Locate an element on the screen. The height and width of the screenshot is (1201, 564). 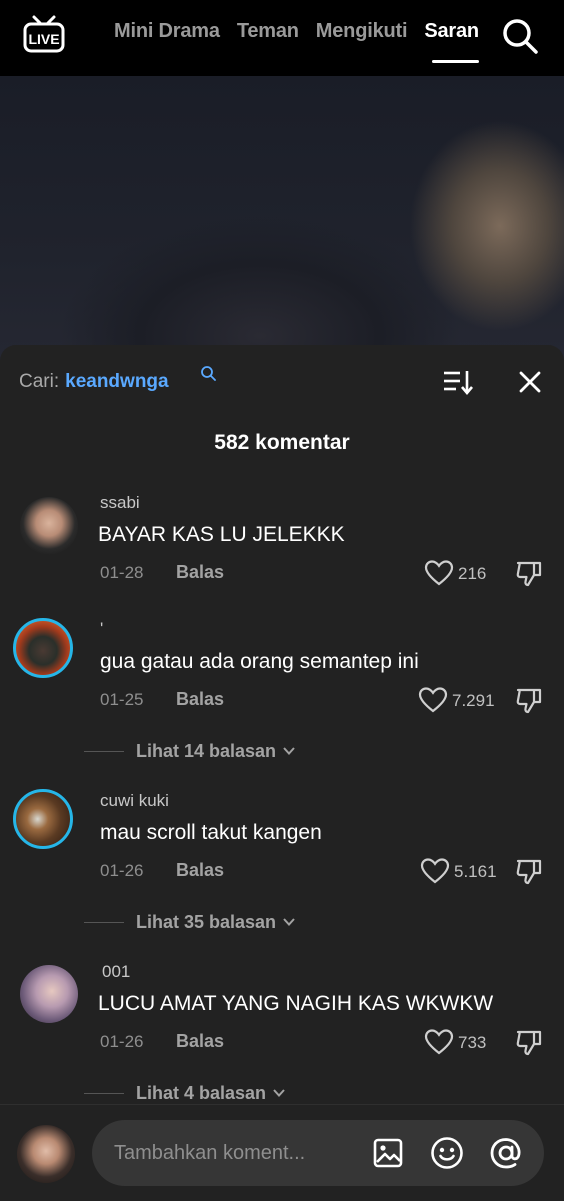
comment-text: BAYAR KAS LU JELEKKK is located at coordinates (221, 534).